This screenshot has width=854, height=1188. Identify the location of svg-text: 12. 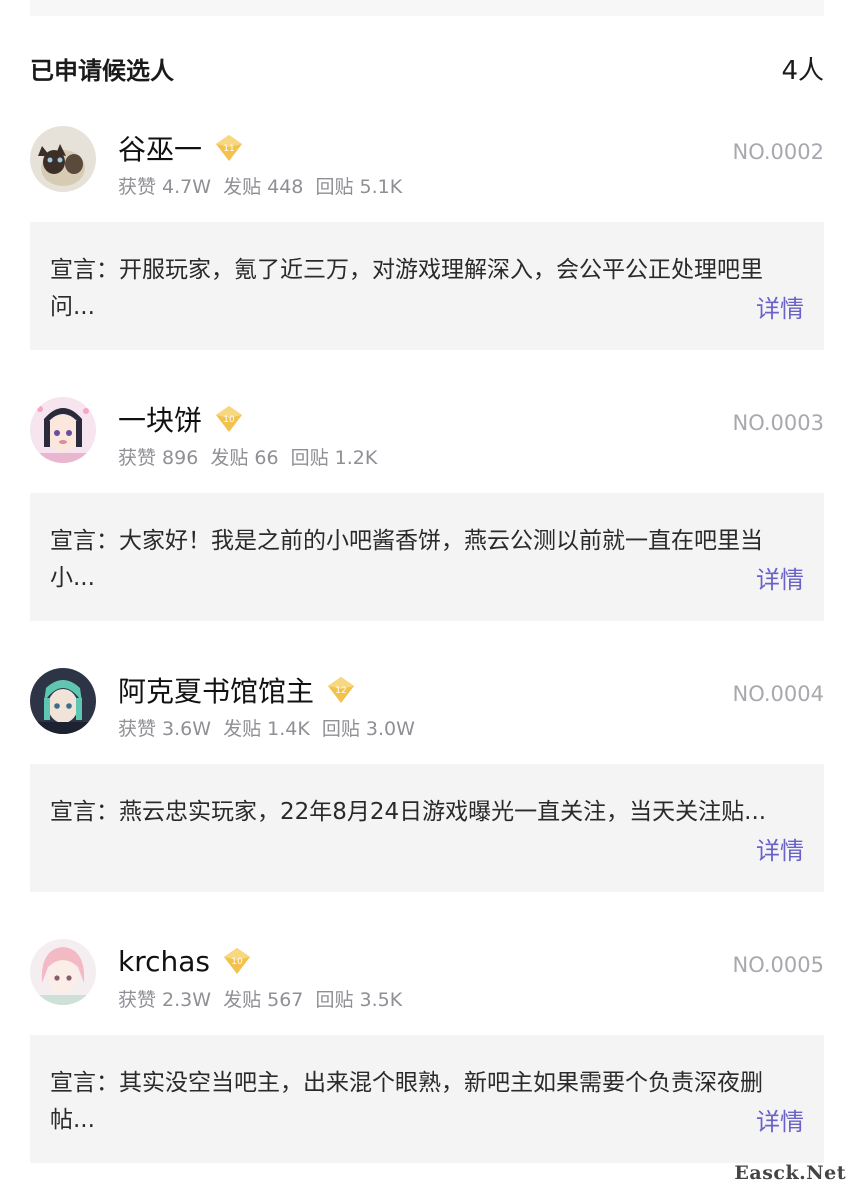
(340, 691).